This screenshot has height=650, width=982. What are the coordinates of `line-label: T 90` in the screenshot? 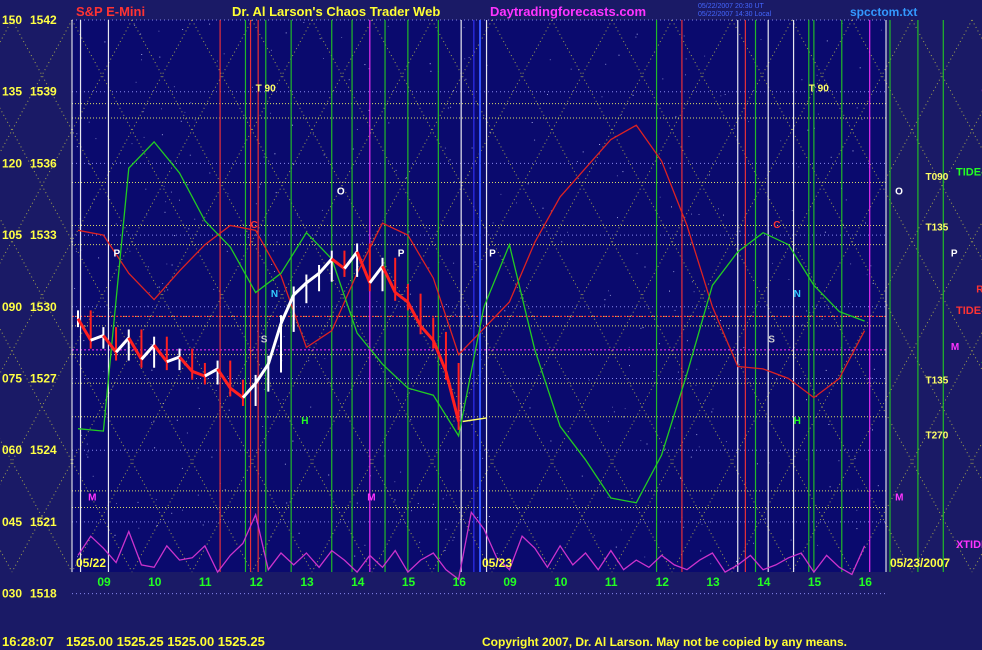 It's located at (819, 89).